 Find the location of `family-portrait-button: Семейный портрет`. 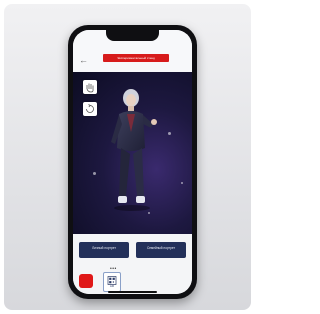

family-portrait-button: Семейный портрет is located at coordinates (161, 250).